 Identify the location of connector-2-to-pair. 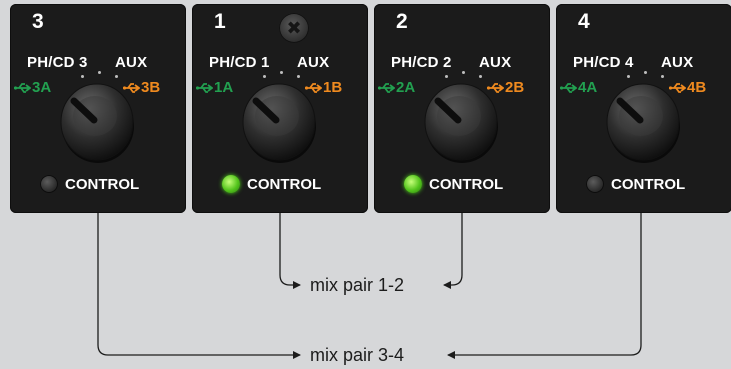
(453, 251).